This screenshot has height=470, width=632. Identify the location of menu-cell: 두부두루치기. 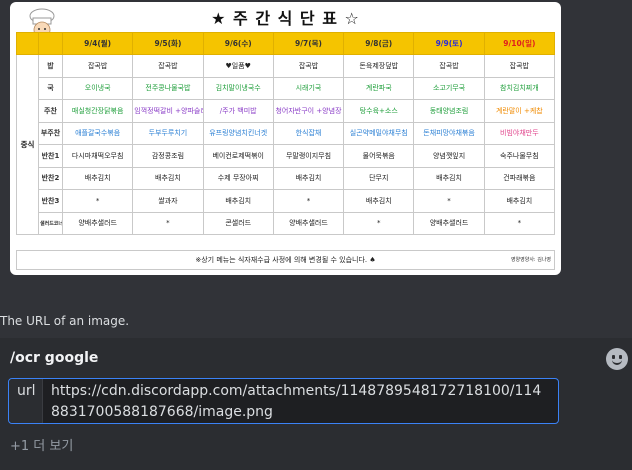
(168, 133).